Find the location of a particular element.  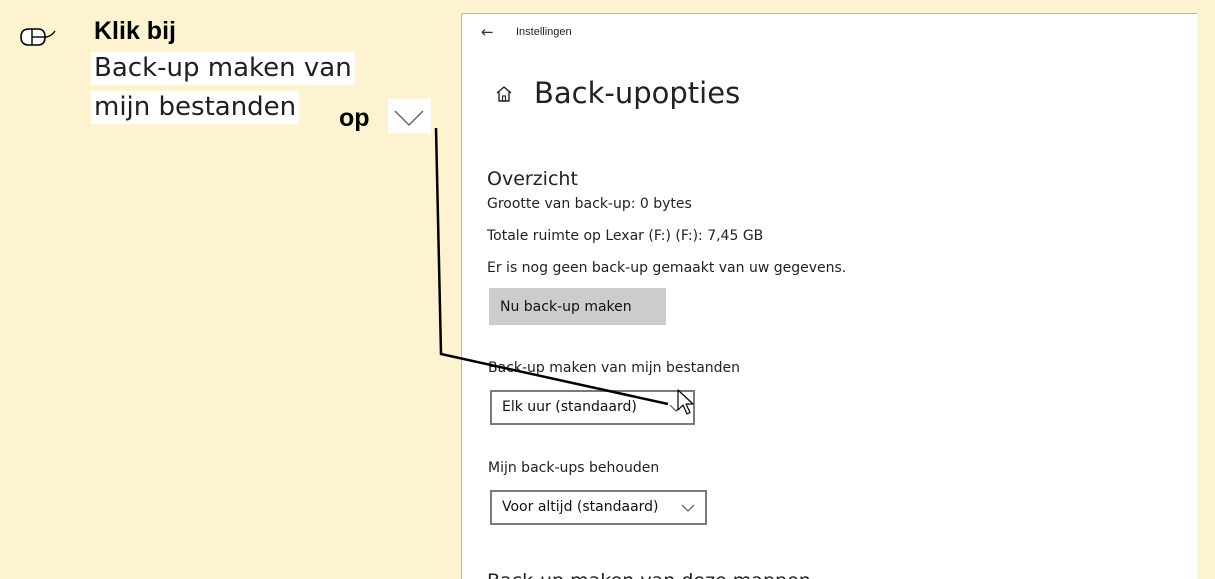

tutorial-background-right is located at coordinates (1206, 289).